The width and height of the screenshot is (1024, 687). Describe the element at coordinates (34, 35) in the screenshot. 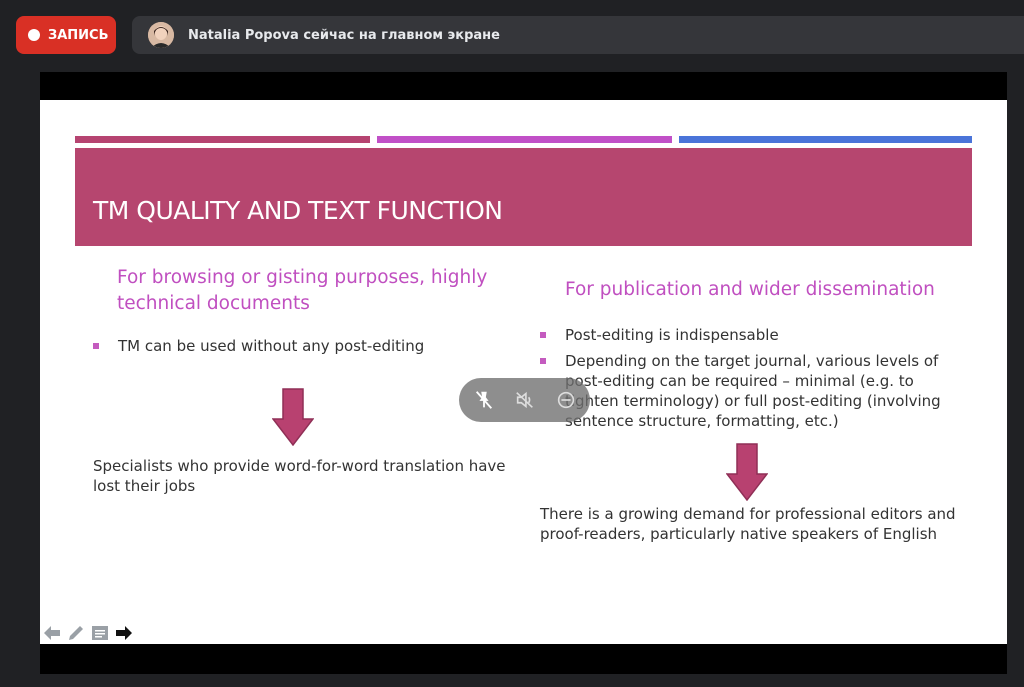

I see `record-icon` at that location.